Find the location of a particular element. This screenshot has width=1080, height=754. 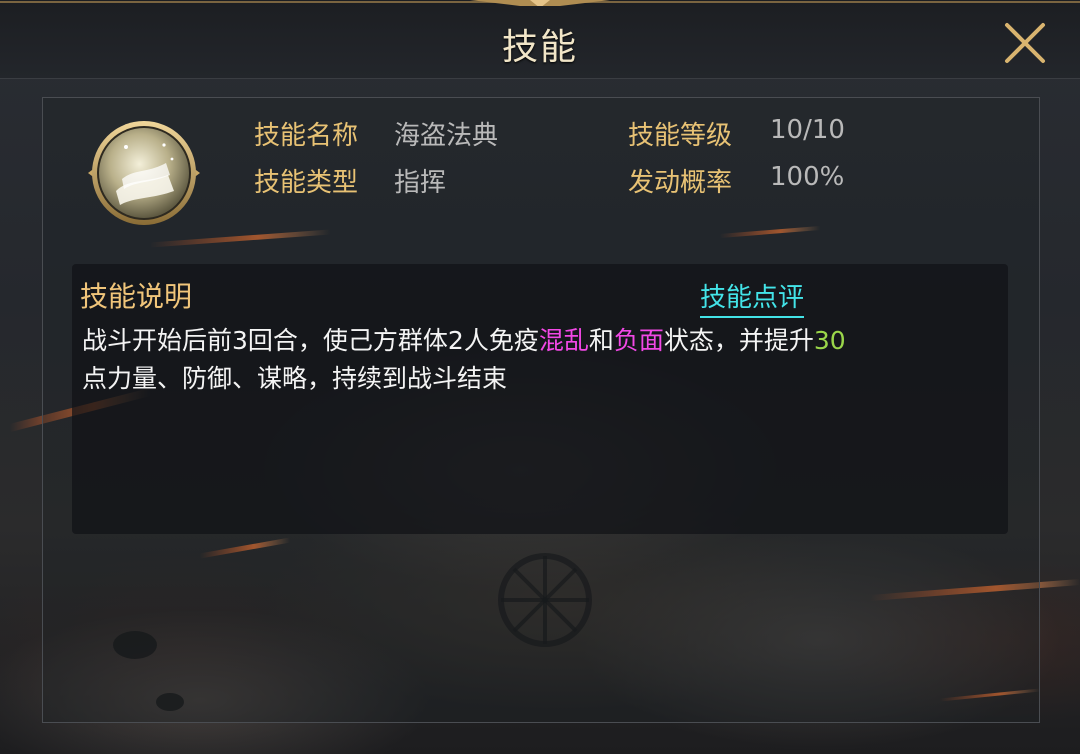

close-button is located at coordinates (1025, 43).